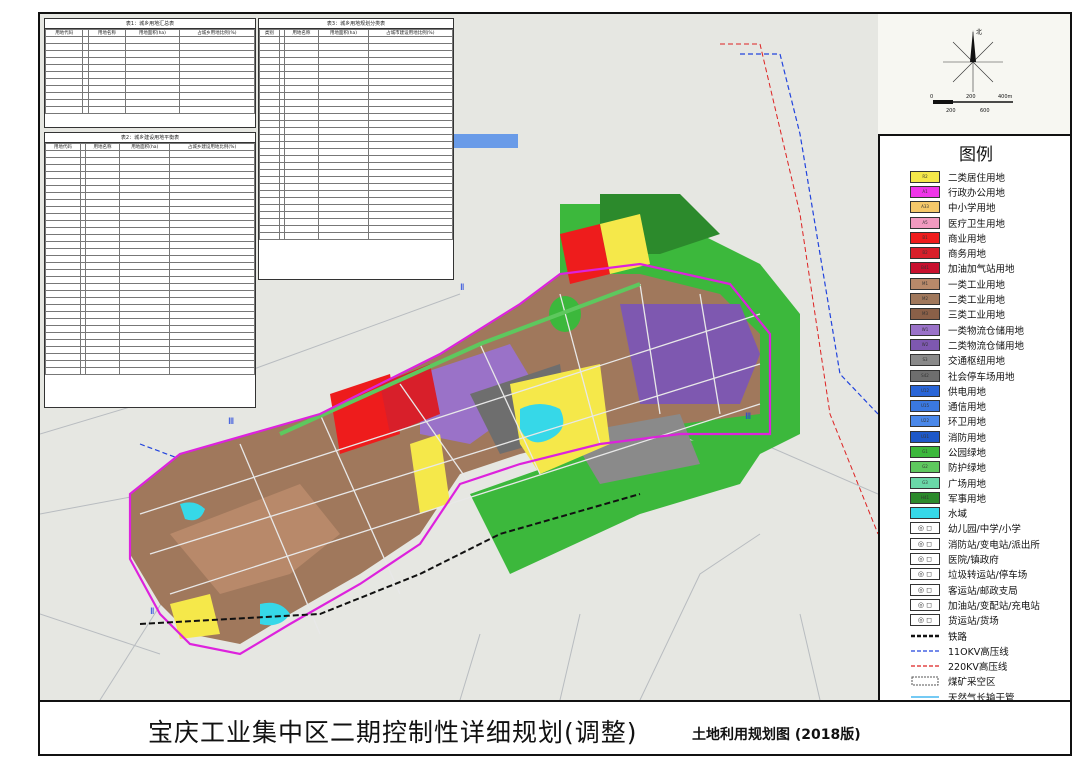  I want to click on legend-label: 二类居住用地, so click(977, 178).